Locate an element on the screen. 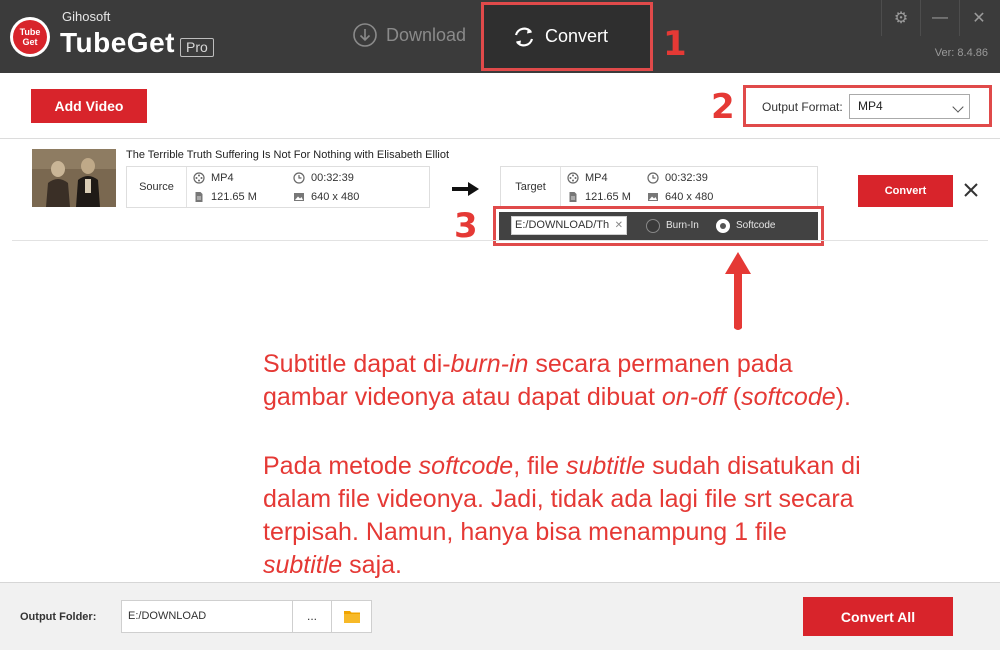 The width and height of the screenshot is (1000, 650). target-resolution-value: 640 x 480 is located at coordinates (689, 197).